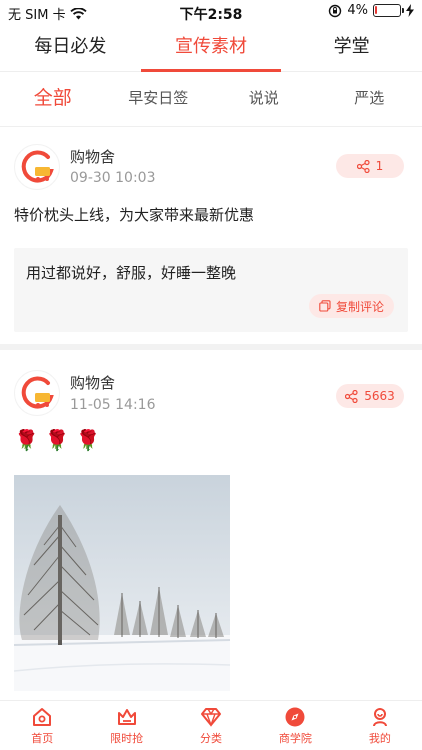 The height and width of the screenshot is (750, 422). I want to click on user-icon, so click(379, 716).